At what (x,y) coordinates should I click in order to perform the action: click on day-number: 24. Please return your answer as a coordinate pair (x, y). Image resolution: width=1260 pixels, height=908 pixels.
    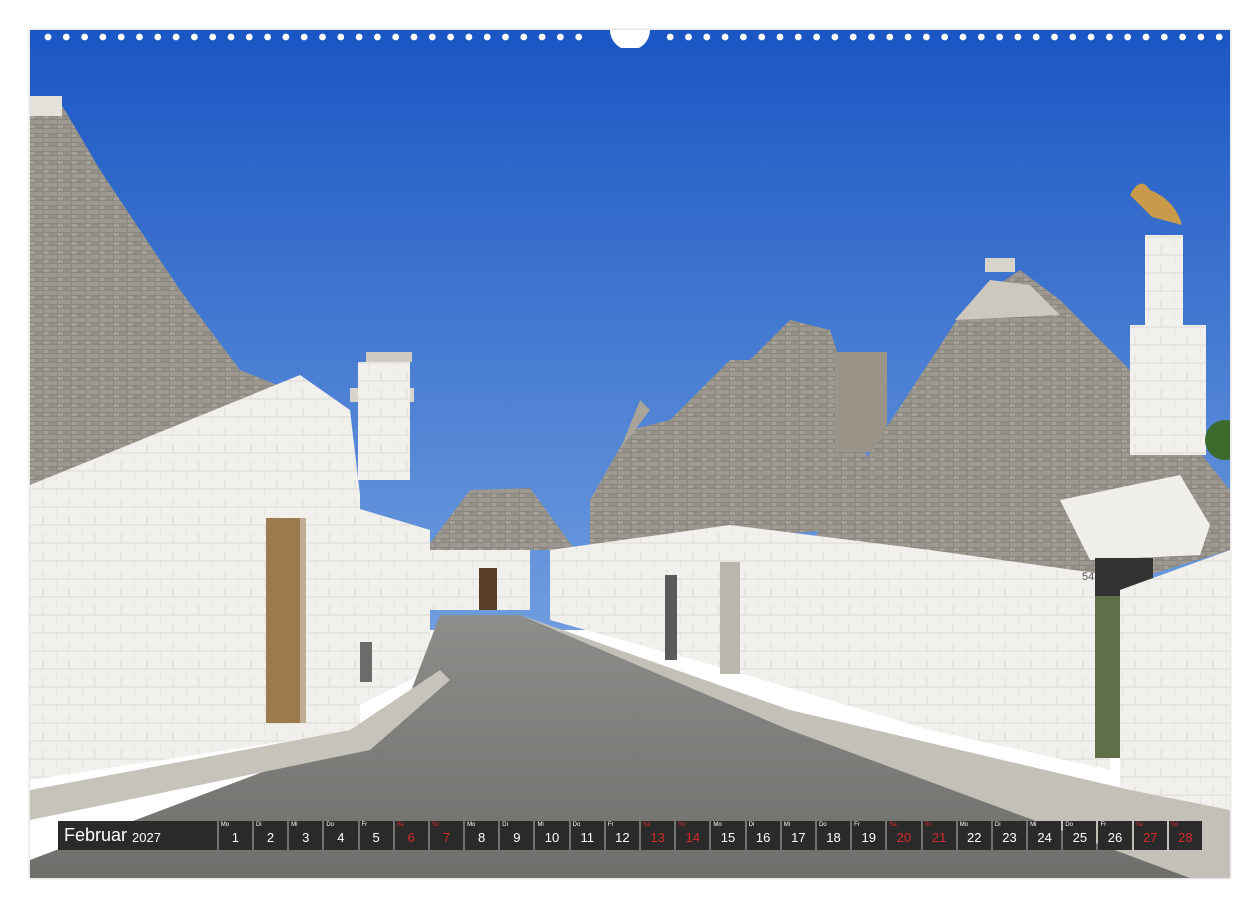
    Looking at the image, I should click on (1044, 837).